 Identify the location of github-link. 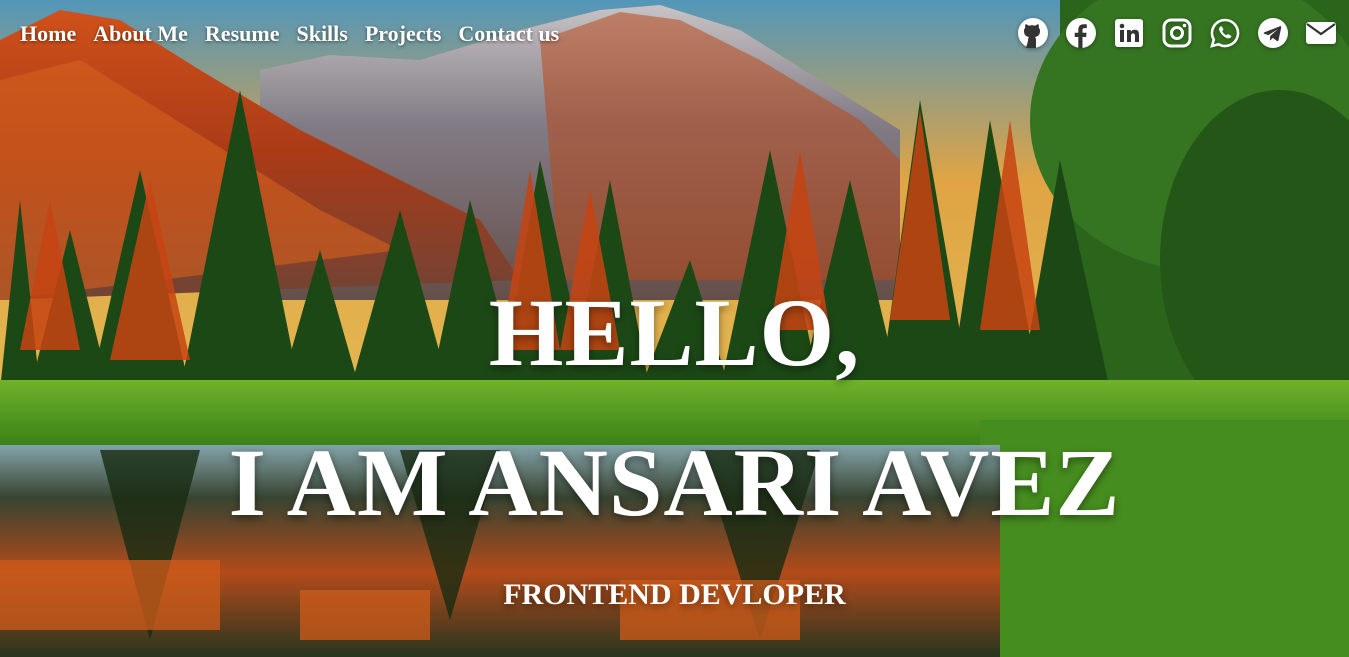
(1033, 33).